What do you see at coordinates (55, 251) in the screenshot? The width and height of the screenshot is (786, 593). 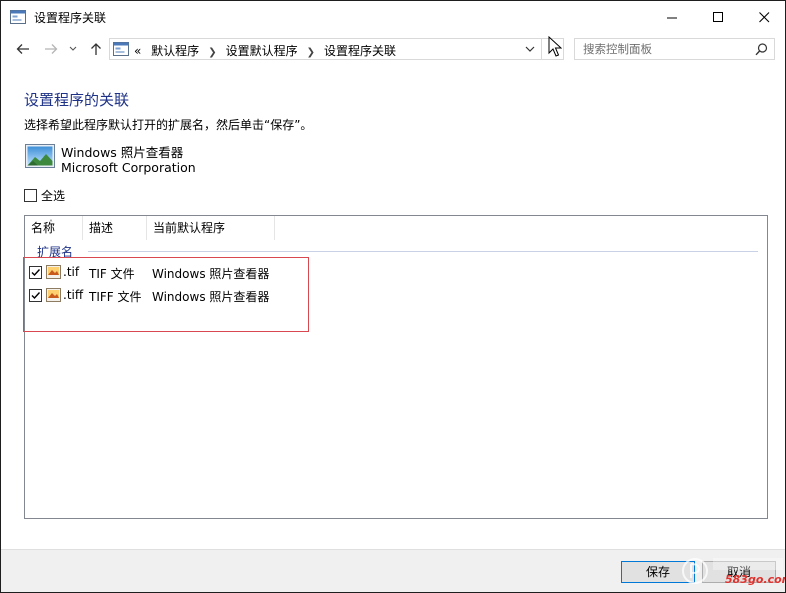 I see `group-header: 扩展名` at bounding box center [55, 251].